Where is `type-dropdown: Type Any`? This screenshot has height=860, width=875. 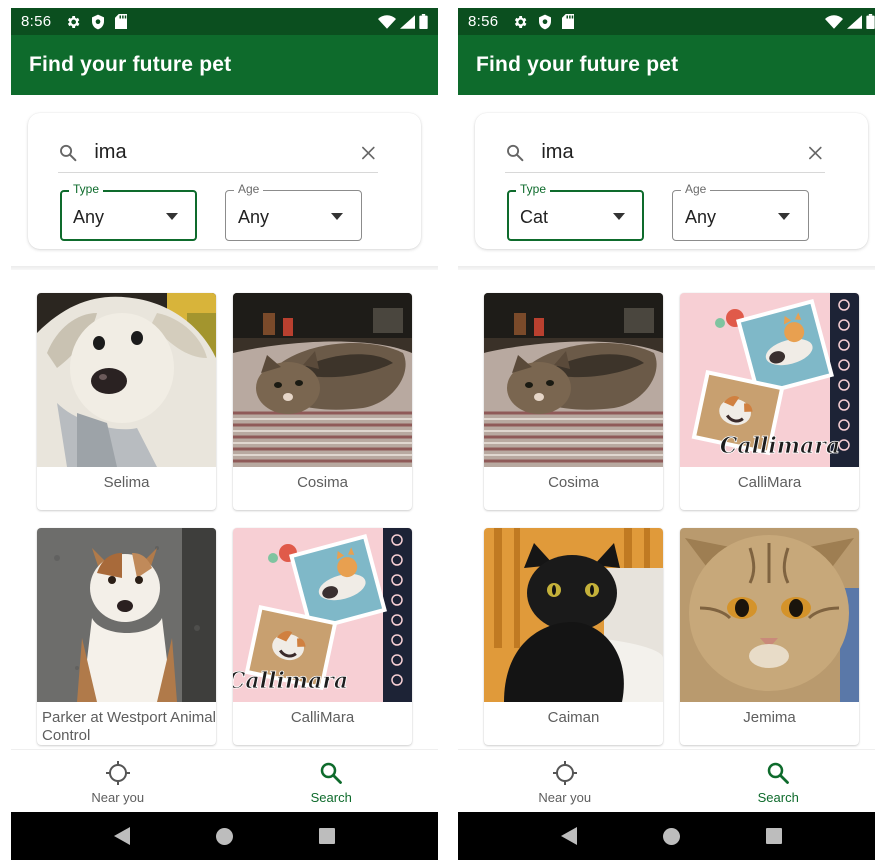 type-dropdown: Type Any is located at coordinates (128, 211).